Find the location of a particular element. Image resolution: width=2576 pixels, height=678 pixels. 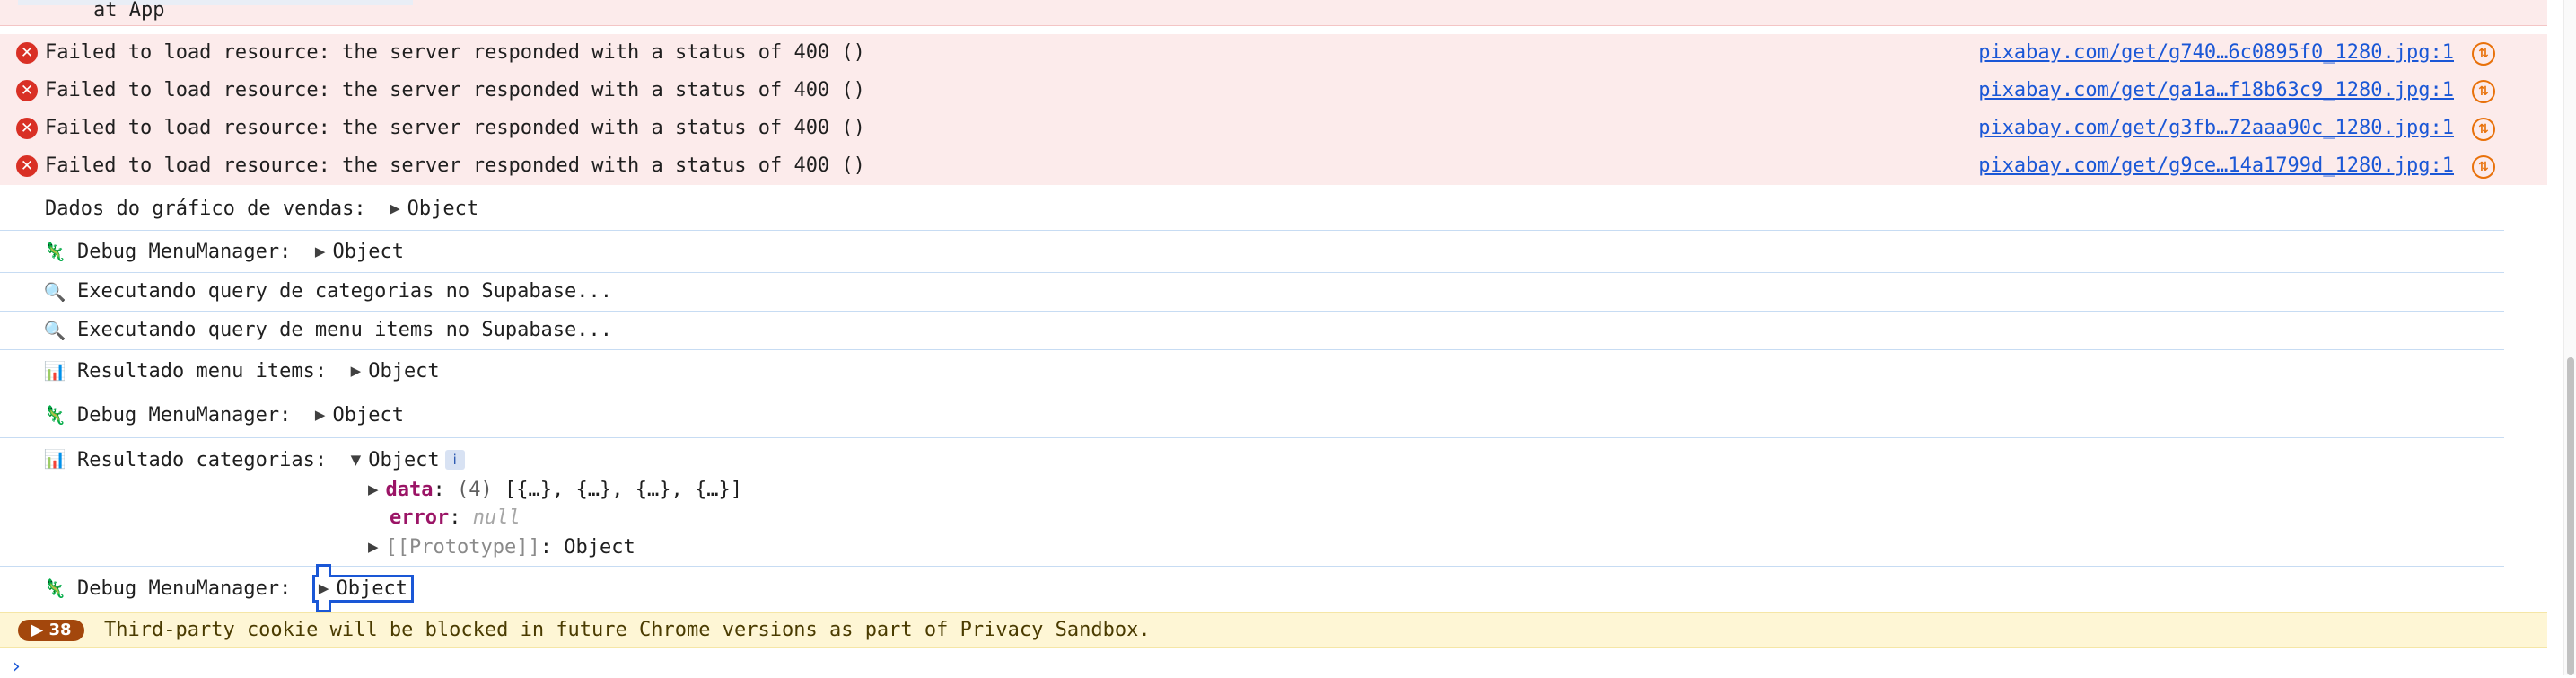

property-key: data is located at coordinates (409, 490).